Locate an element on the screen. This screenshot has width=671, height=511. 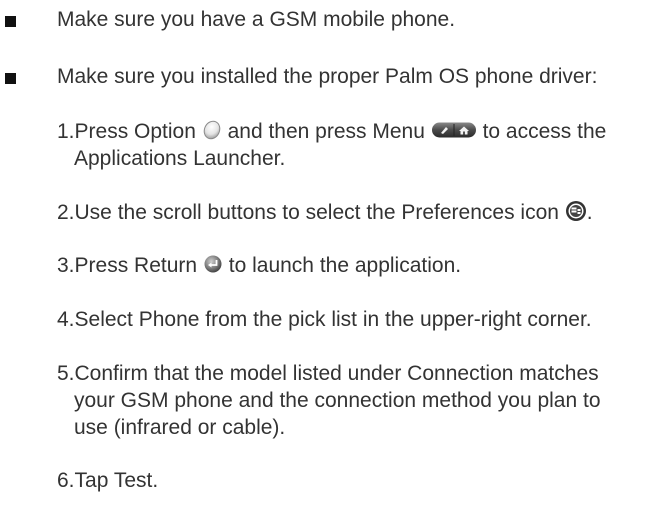
step-3-text-a: 3.Press Return is located at coordinates (127, 265).